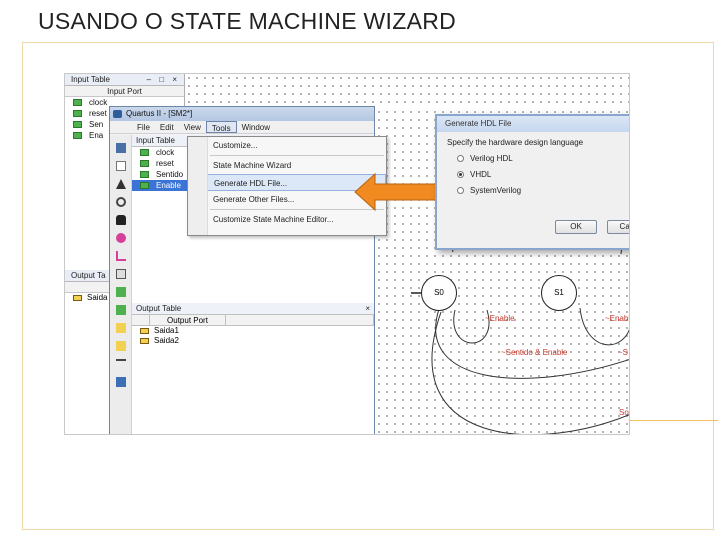 The height and width of the screenshot is (540, 720). What do you see at coordinates (143, 127) in the screenshot?
I see `menu-file: File` at bounding box center [143, 127].